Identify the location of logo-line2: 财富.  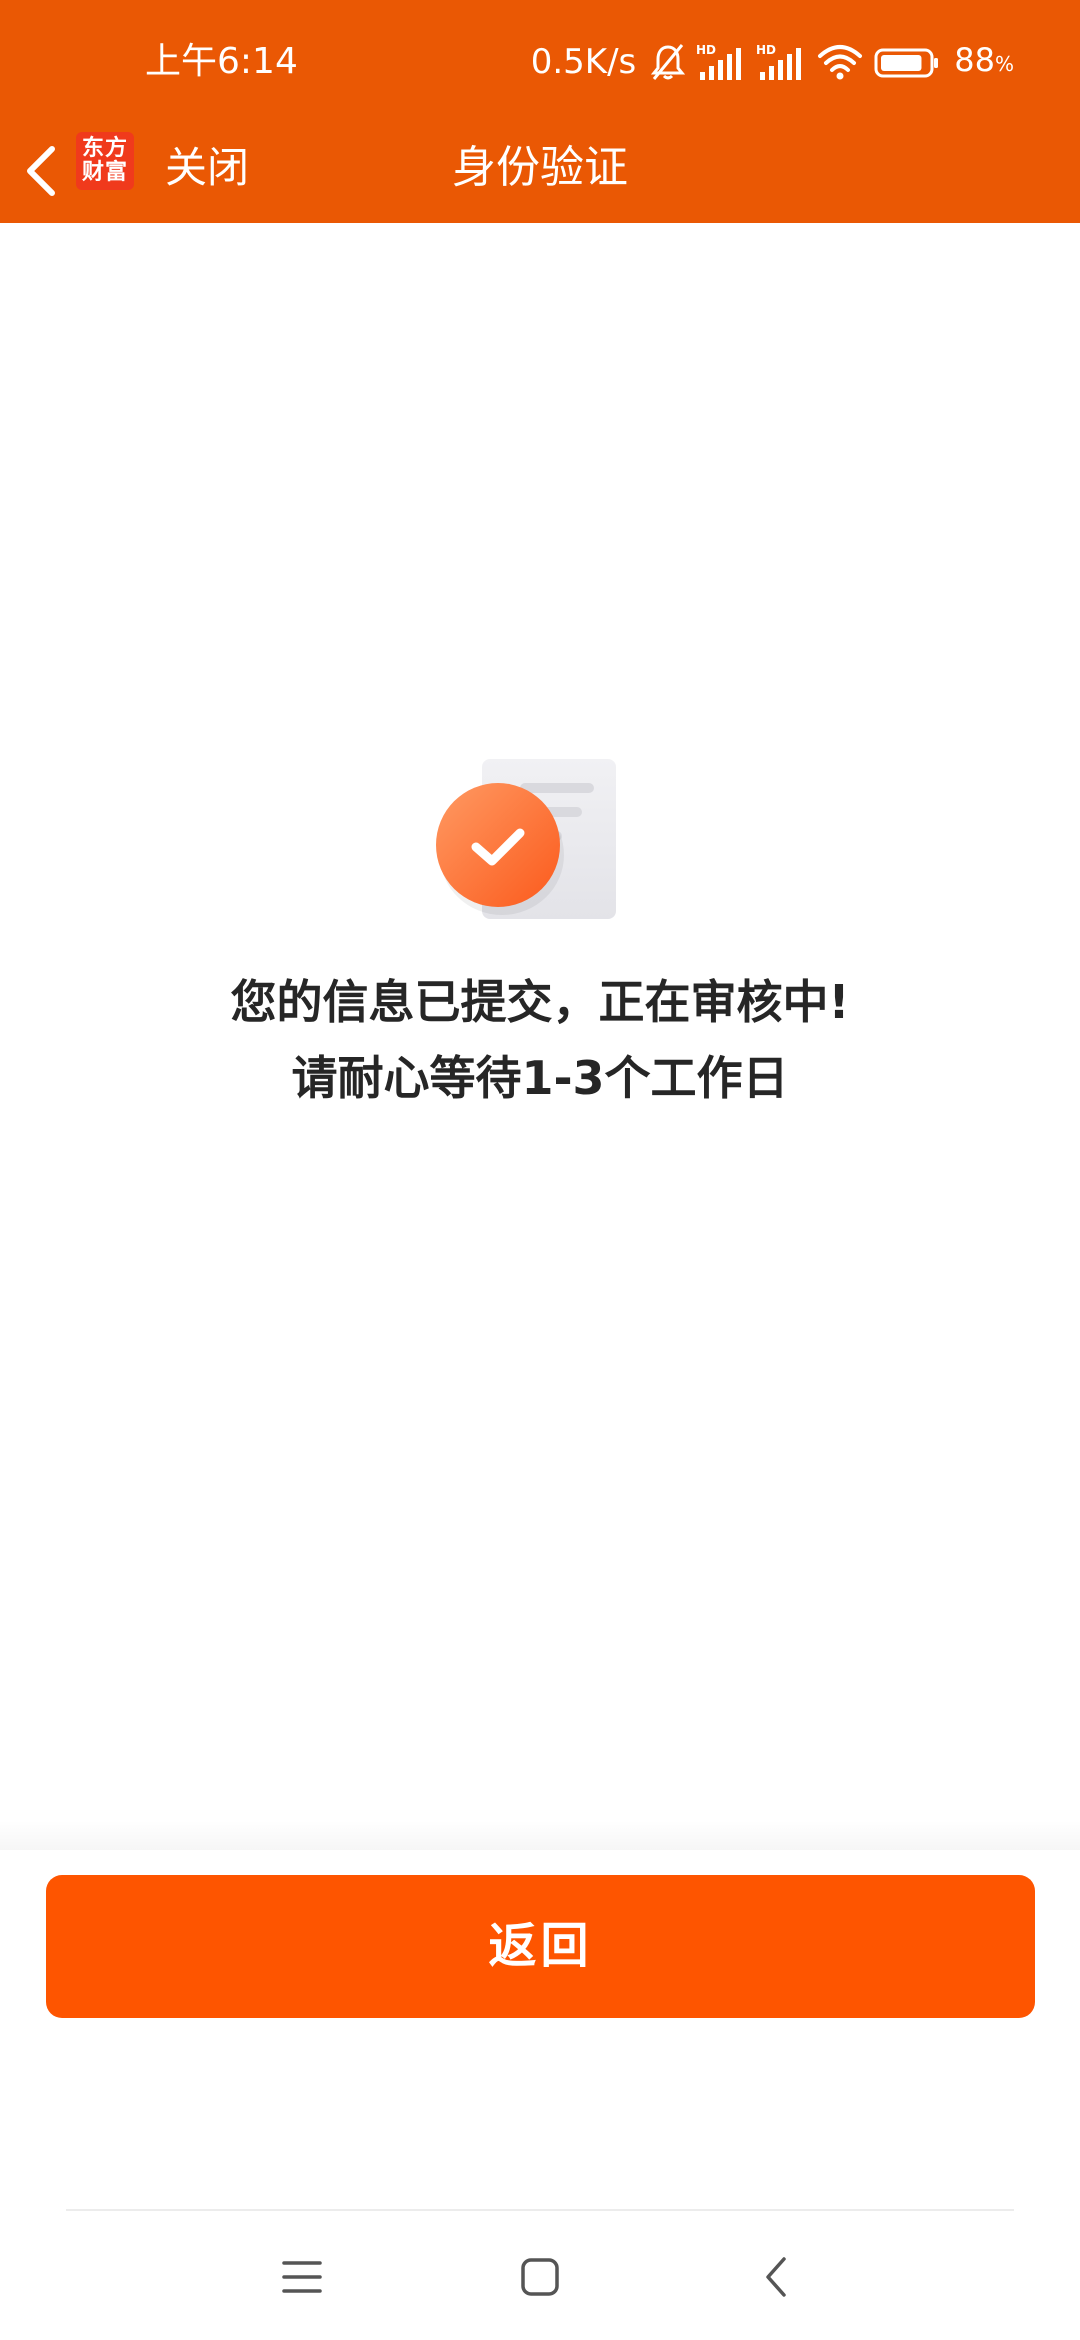
(104, 172).